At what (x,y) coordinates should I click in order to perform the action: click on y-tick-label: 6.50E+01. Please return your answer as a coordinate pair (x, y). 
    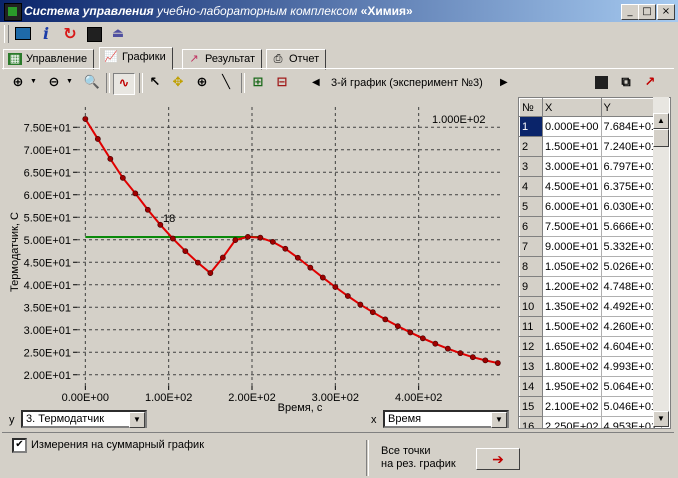
    Looking at the image, I should click on (47, 173).